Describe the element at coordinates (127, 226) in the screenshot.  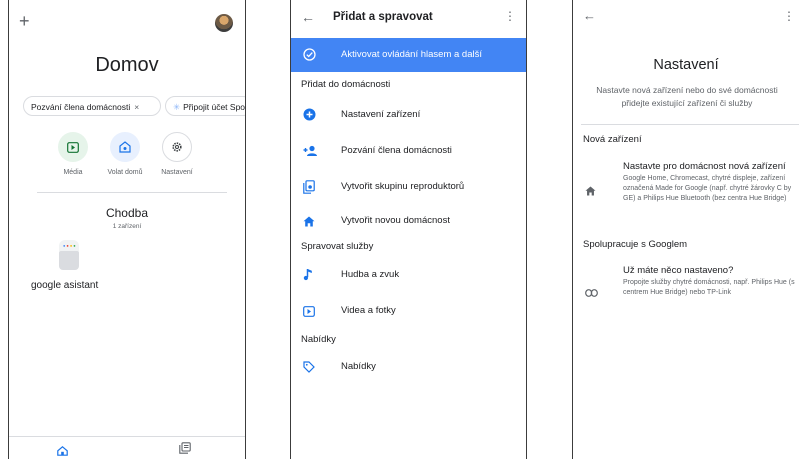
I see `room-device-count: 1 zařízení` at that location.